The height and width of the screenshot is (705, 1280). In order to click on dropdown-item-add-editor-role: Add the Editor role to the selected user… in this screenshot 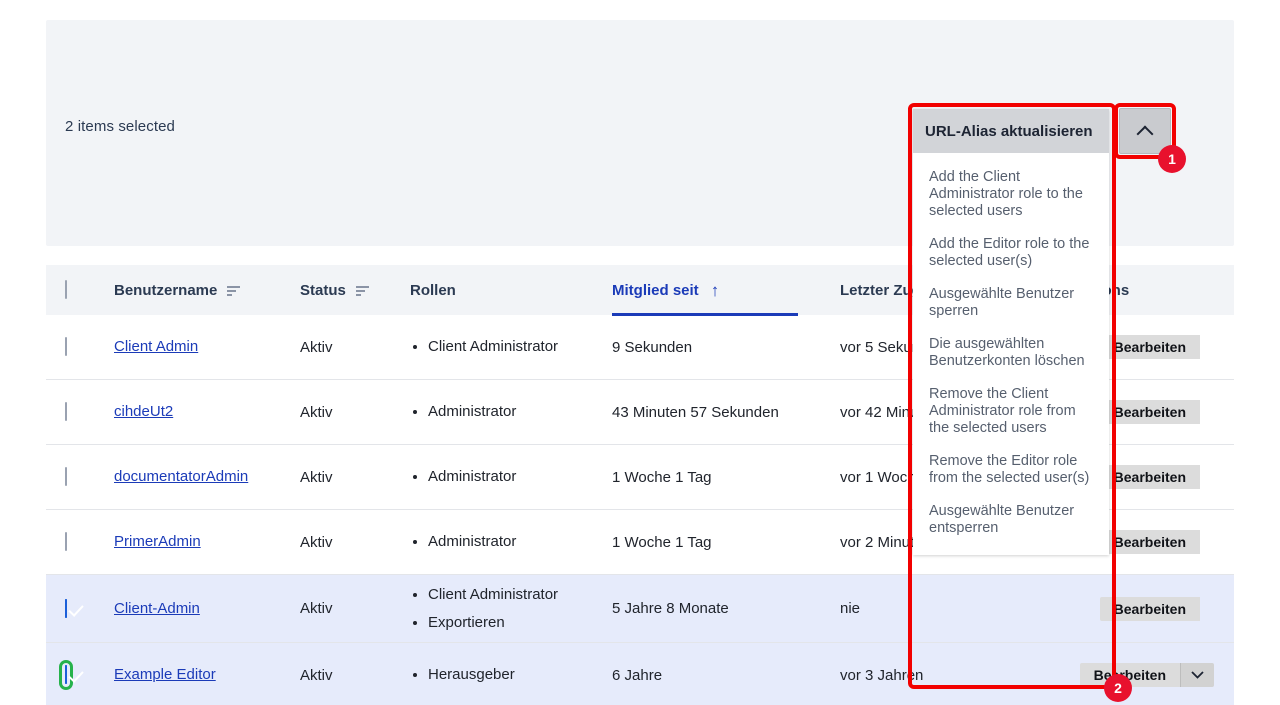, I will do `click(1011, 253)`.